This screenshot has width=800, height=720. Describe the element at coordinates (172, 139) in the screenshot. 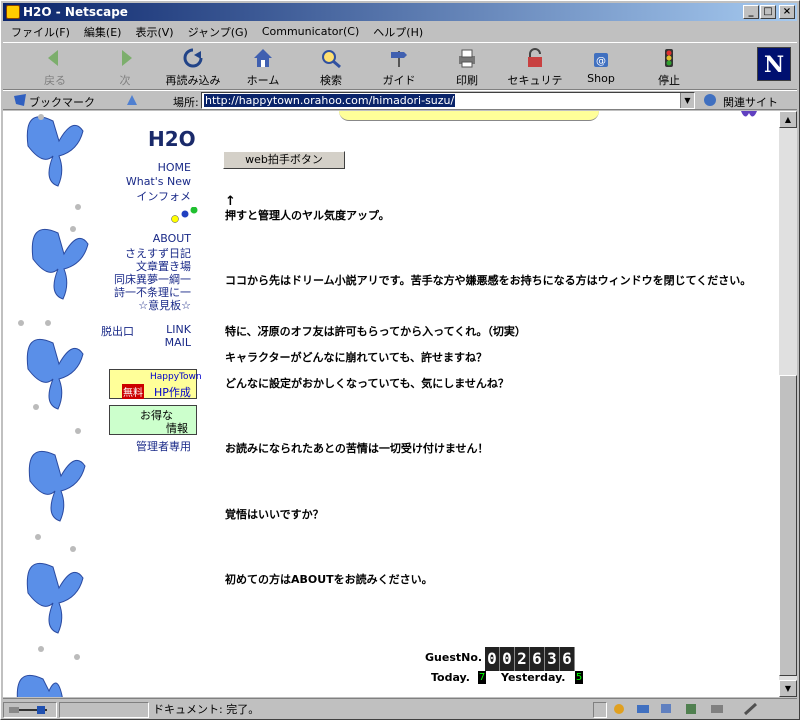

I see `site-logo: H2O` at that location.